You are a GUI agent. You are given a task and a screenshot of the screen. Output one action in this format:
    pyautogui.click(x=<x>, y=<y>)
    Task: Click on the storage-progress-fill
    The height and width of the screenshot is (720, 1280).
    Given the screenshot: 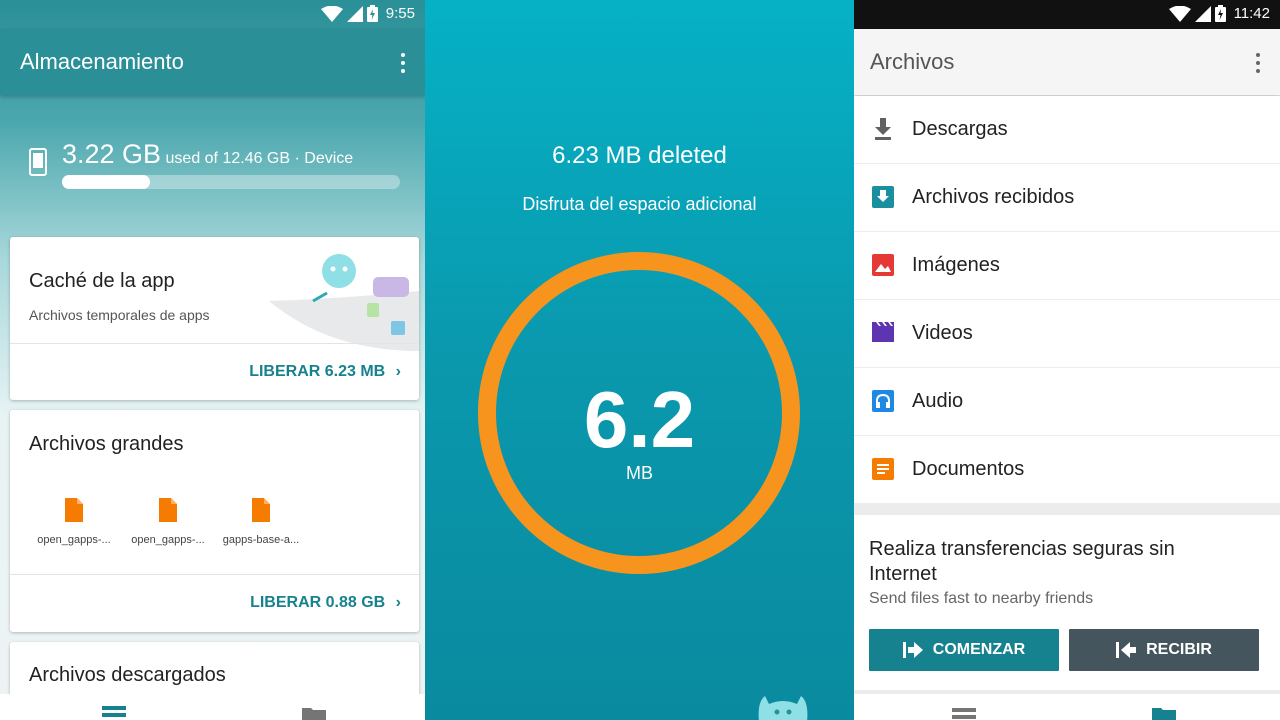 What is the action you would take?
    pyautogui.click(x=106, y=182)
    